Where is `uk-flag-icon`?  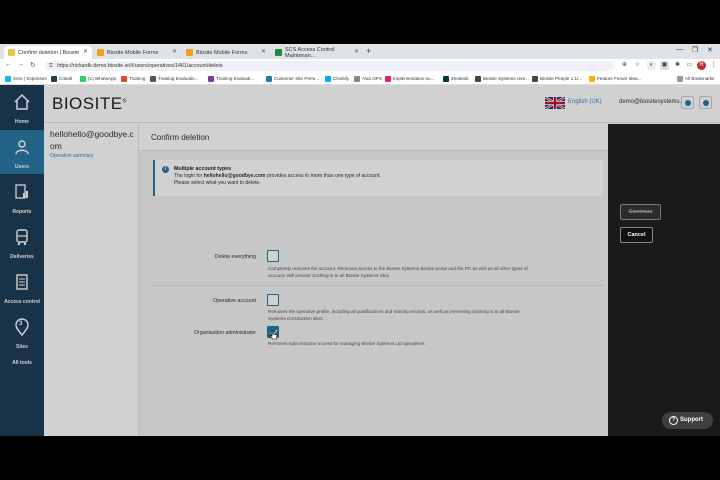 uk-flag-icon is located at coordinates (555, 103).